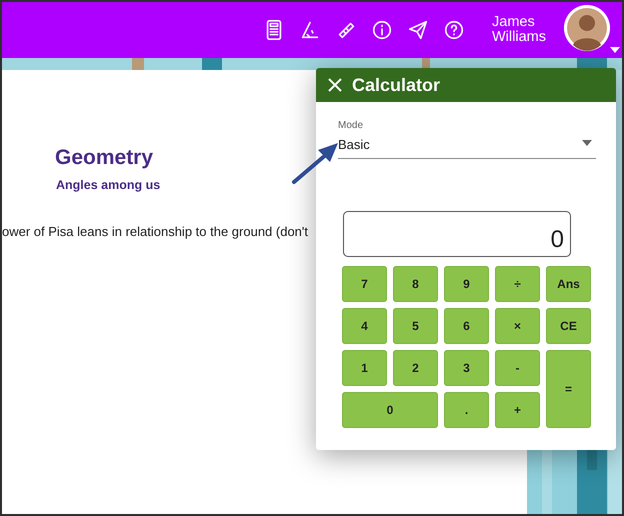 Image resolution: width=624 pixels, height=516 pixels. What do you see at coordinates (415, 368) in the screenshot?
I see `calculator-key: 2` at bounding box center [415, 368].